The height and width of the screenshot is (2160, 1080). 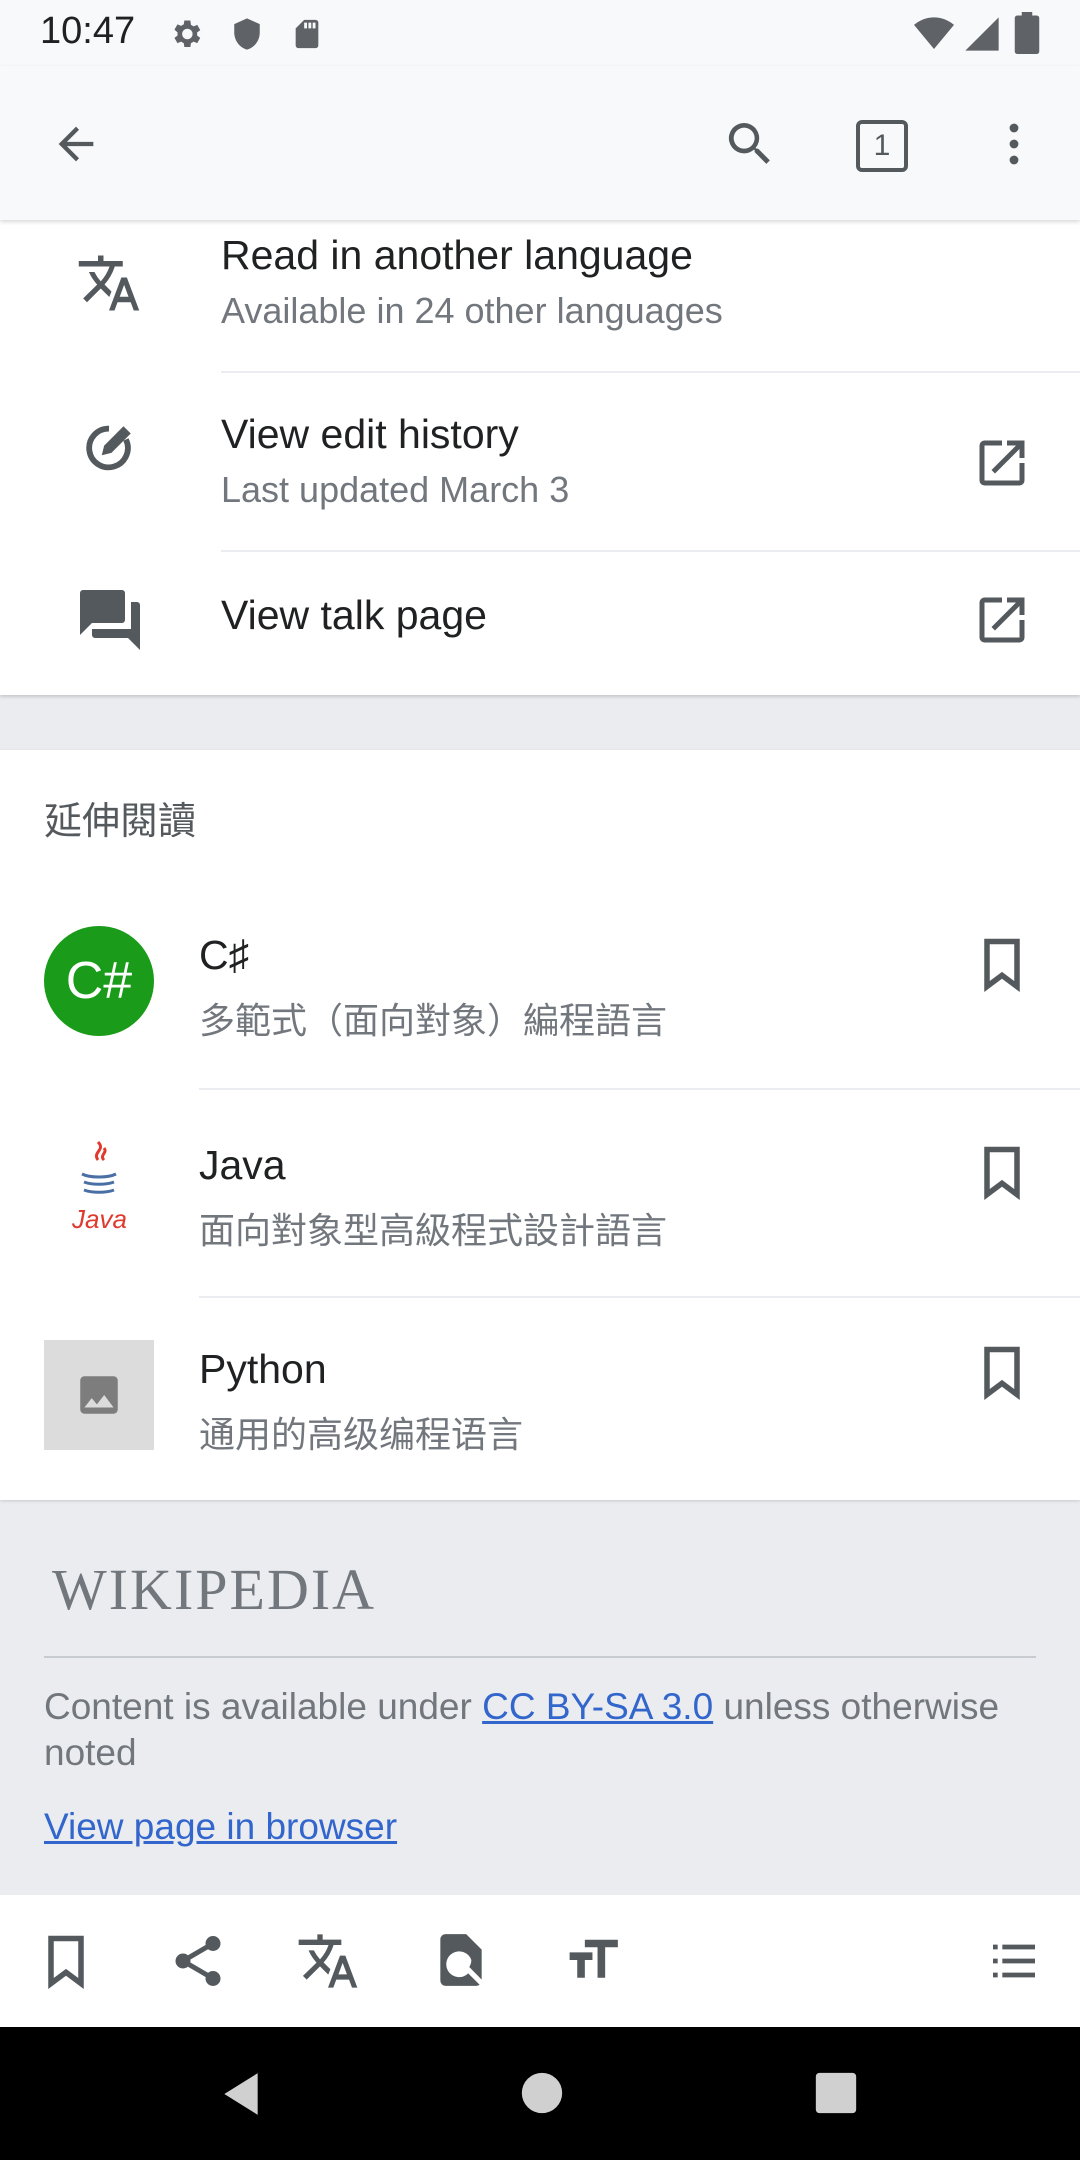 What do you see at coordinates (187, 34) in the screenshot?
I see `settings-icon` at bounding box center [187, 34].